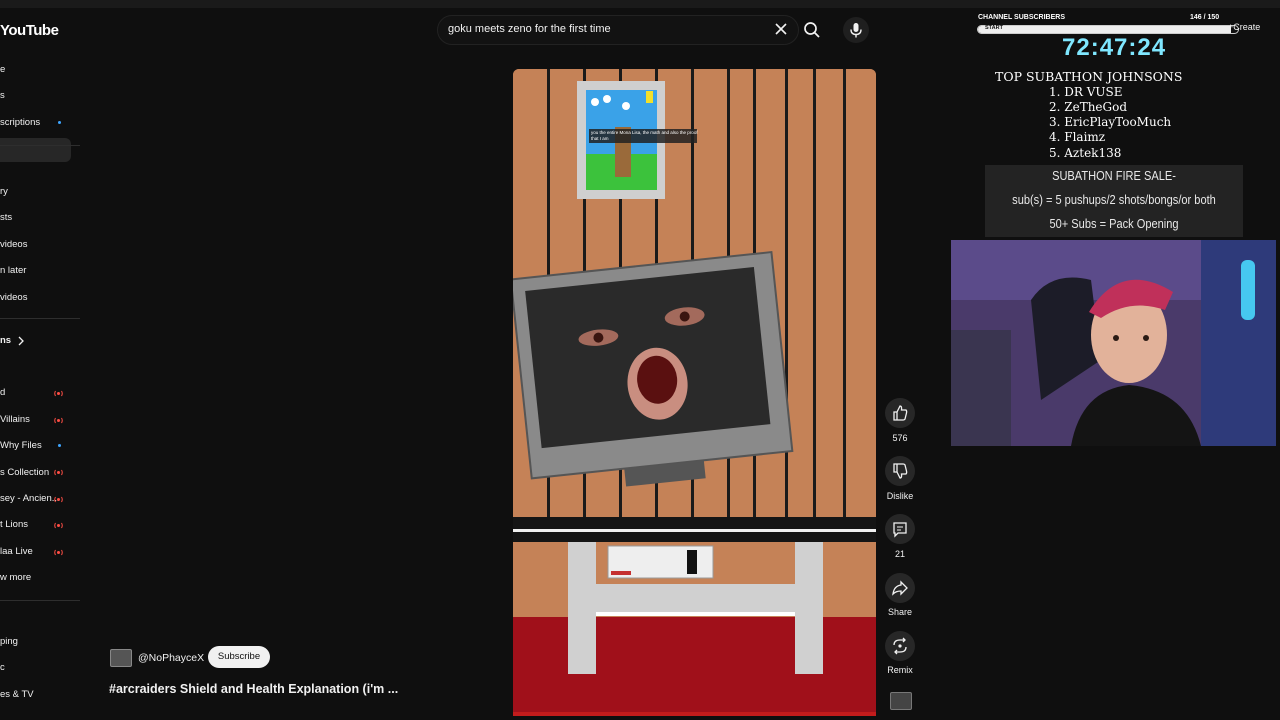 The width and height of the screenshot is (1280, 720). I want to click on subathon-timer: 72:47:24, so click(1114, 47).